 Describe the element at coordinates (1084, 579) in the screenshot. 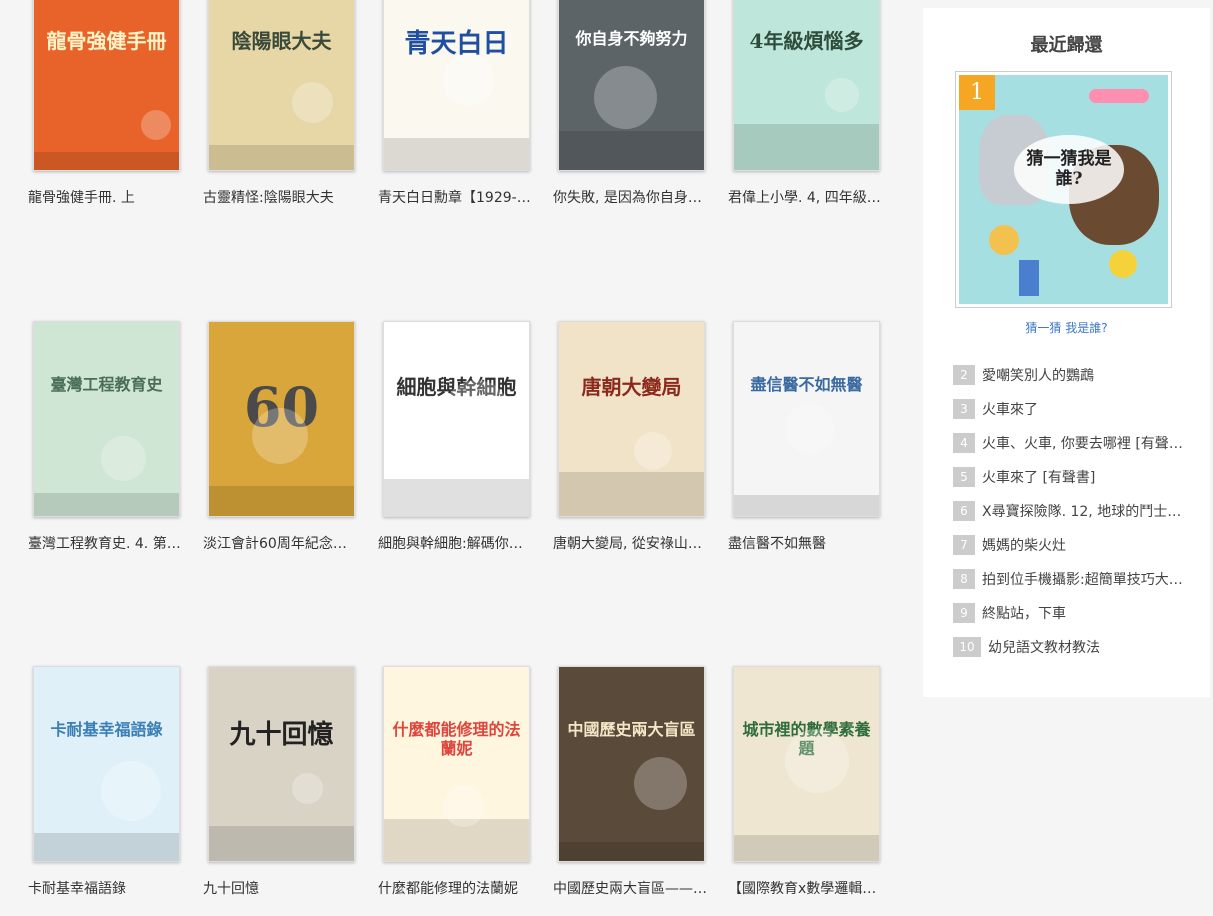

I see `rank-book-title-link: 拍到位手機攝影:超簡單技巧大公開` at that location.